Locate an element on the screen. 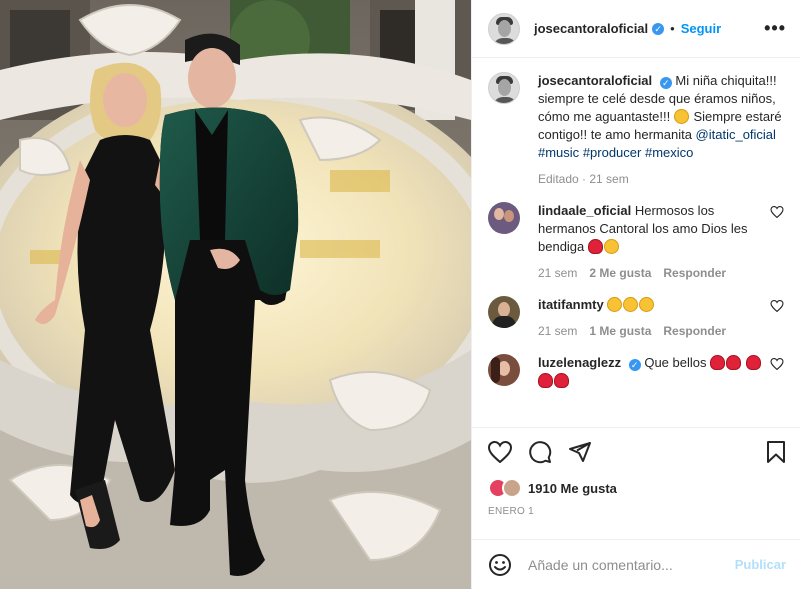  caption-username: josecantoraloficial is located at coordinates (595, 80).